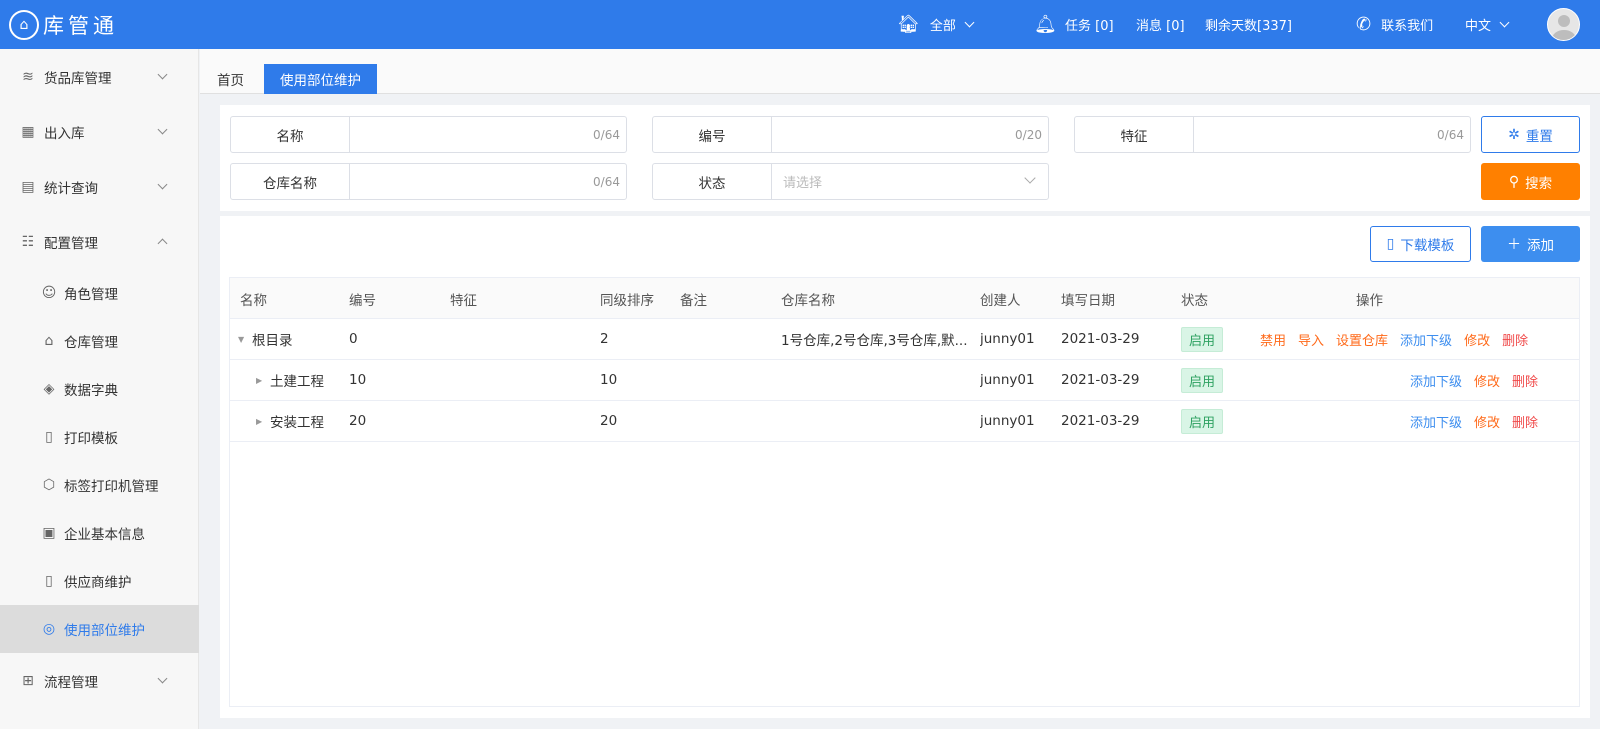  What do you see at coordinates (904, 298) in the screenshot?
I see `table-header: 名称 编号 特征 同级排序 备注 仓库名称 创建人 填写日期 状态 操作` at bounding box center [904, 298].